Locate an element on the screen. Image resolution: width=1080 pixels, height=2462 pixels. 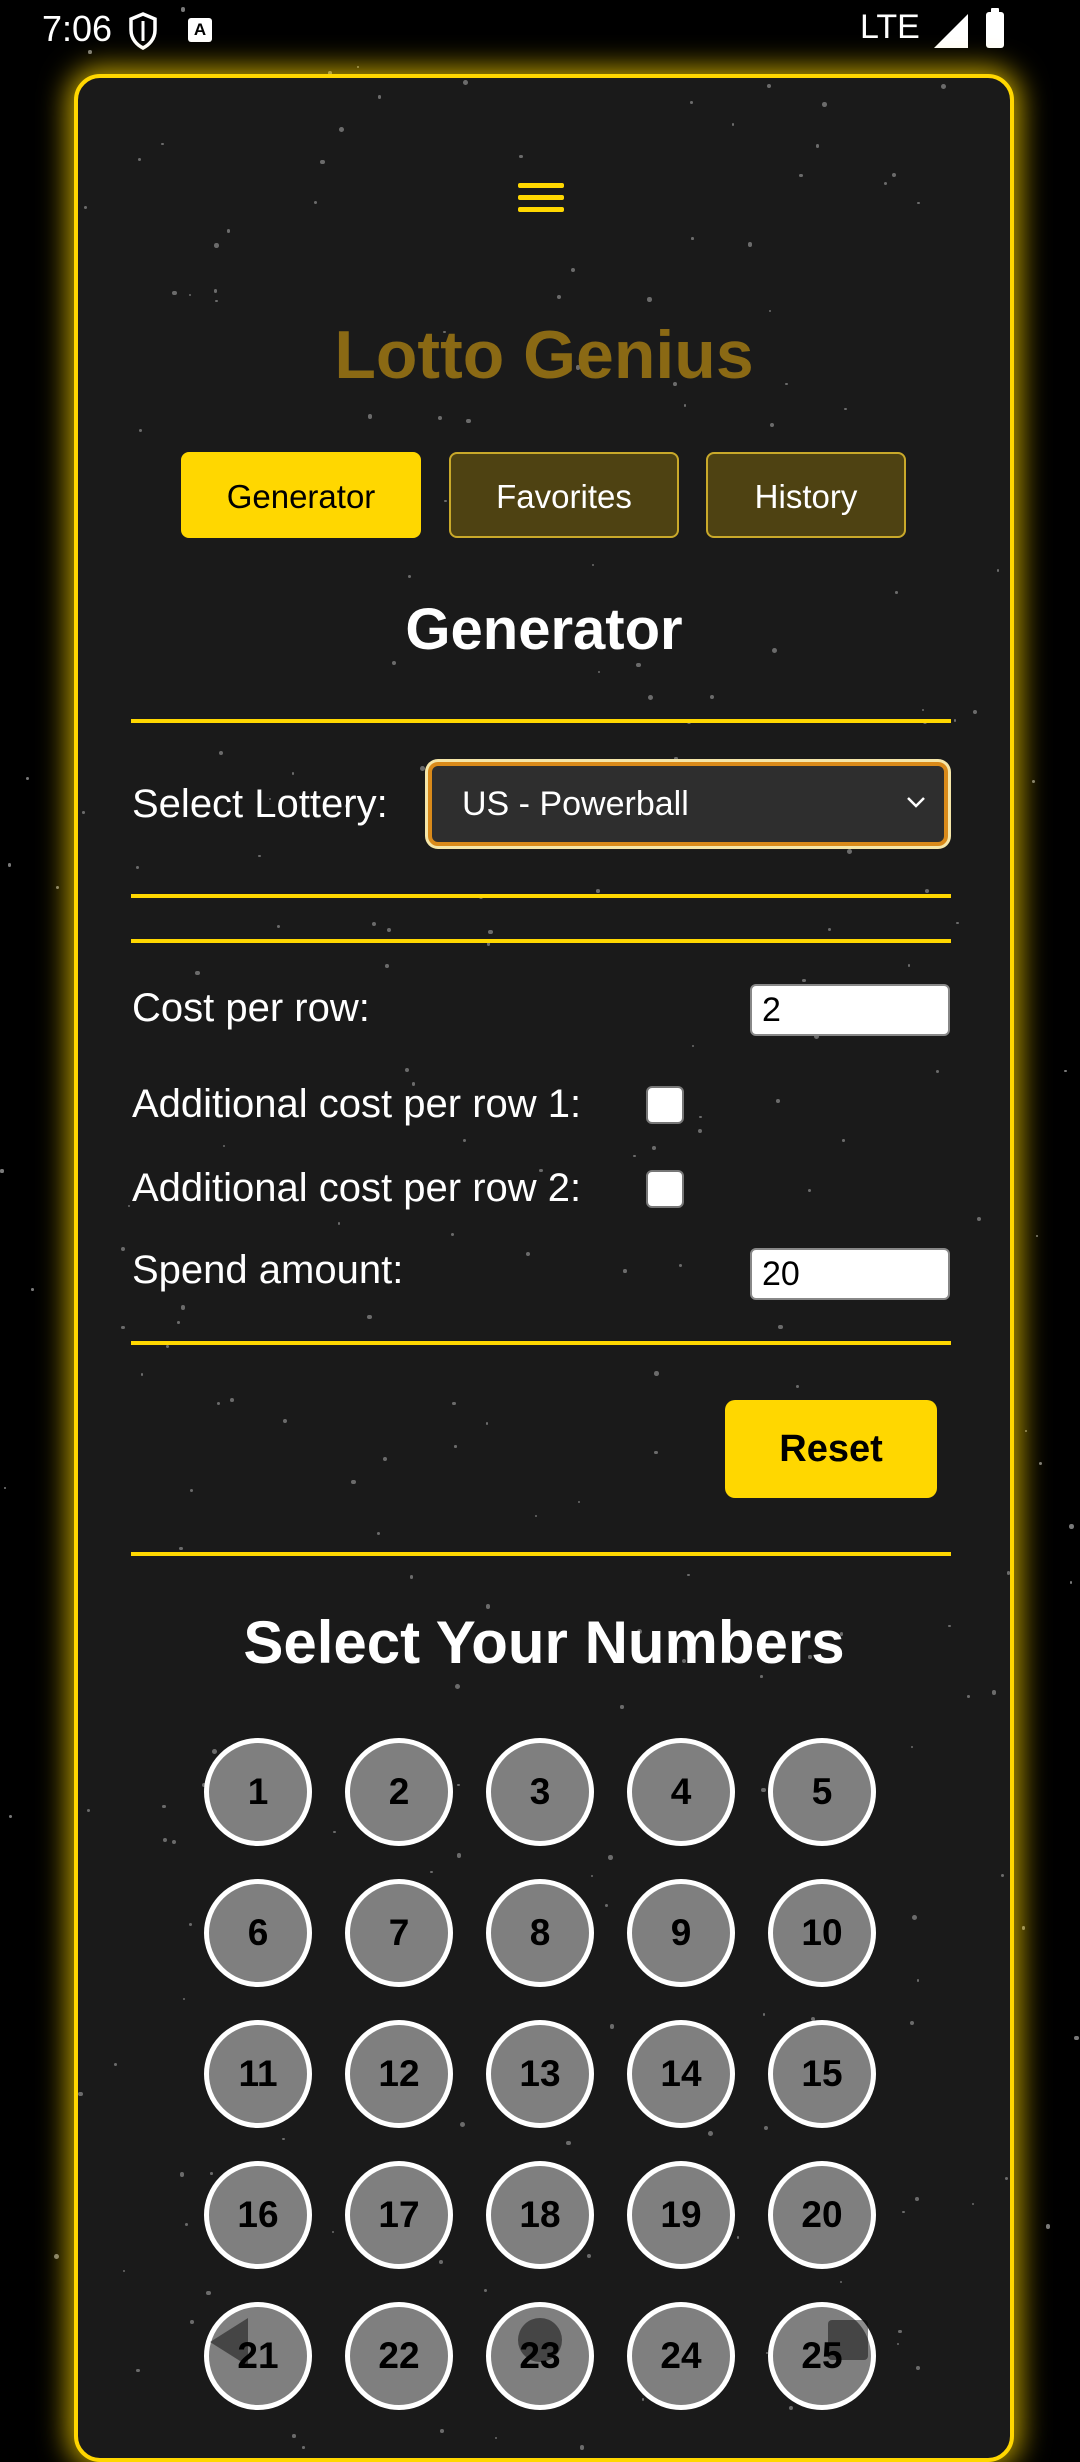
number-ball: 17 is located at coordinates (399, 2215).